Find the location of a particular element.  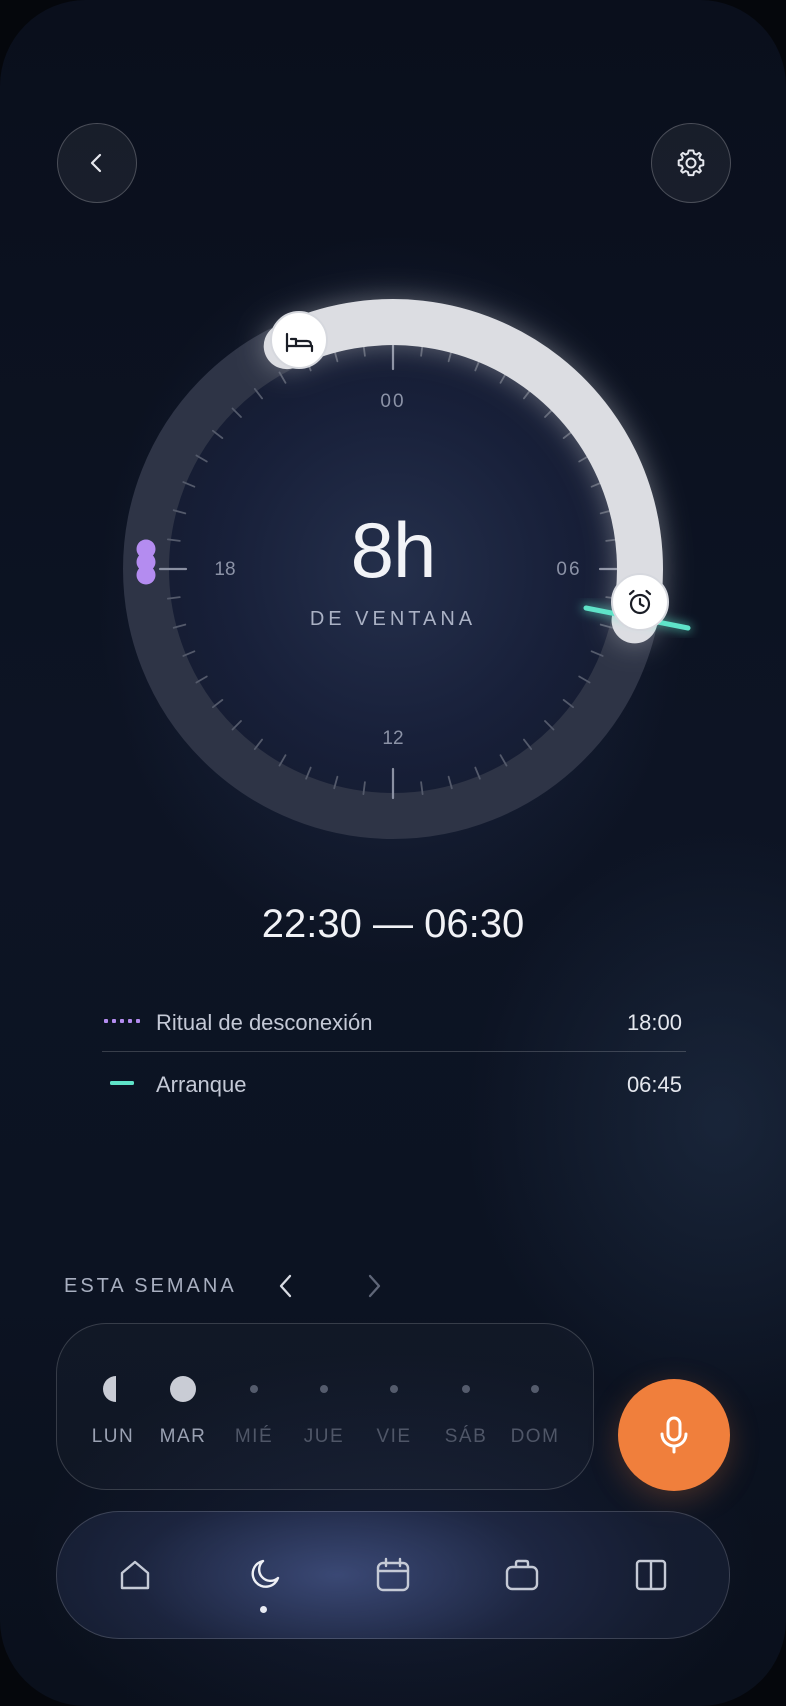

microphone-icon is located at coordinates (674, 1435).